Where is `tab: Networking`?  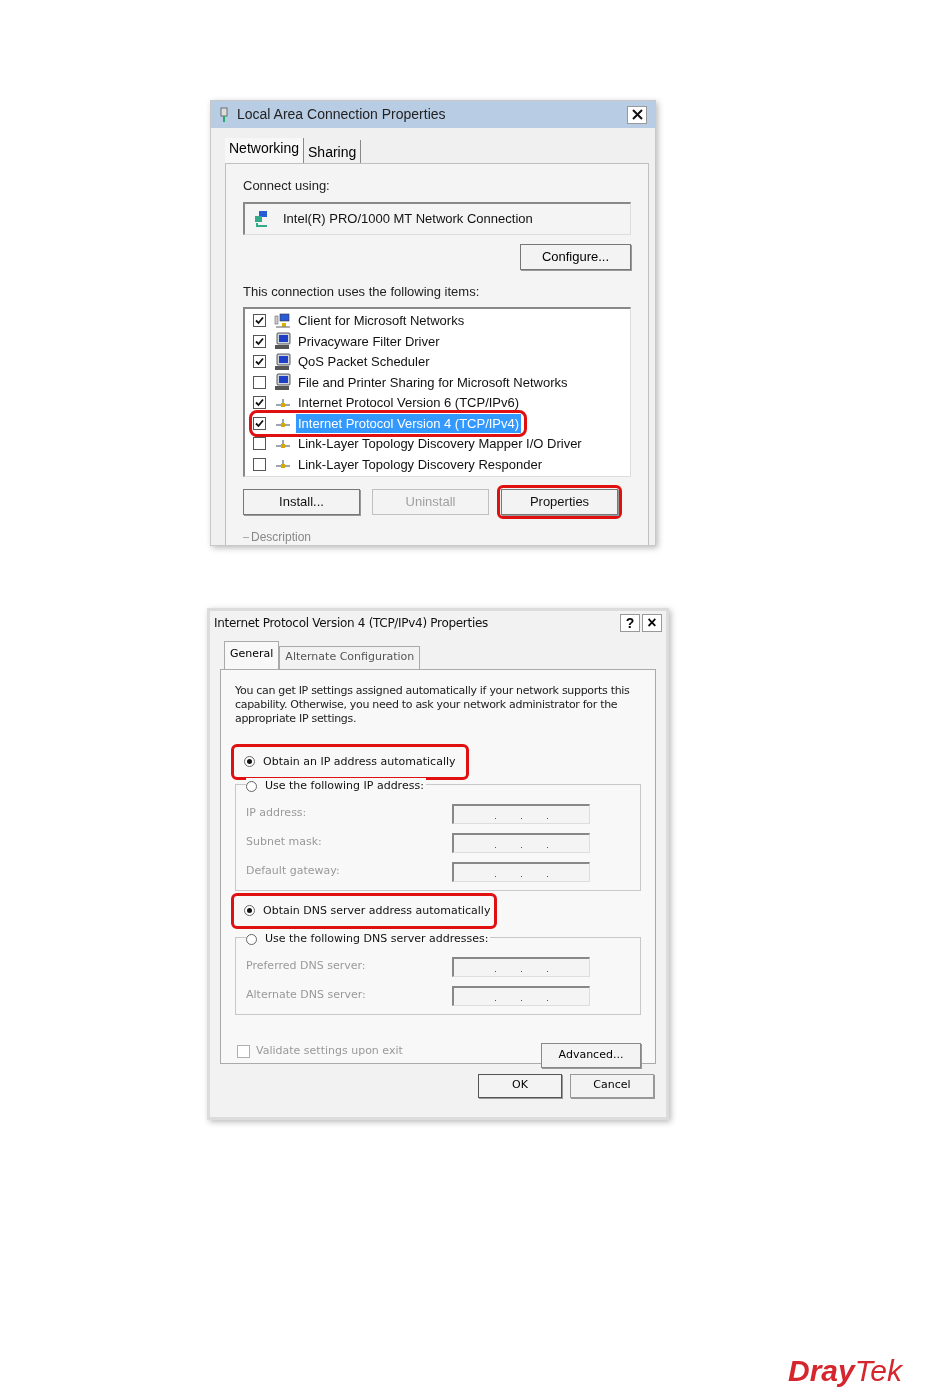 tab: Networking is located at coordinates (265, 150).